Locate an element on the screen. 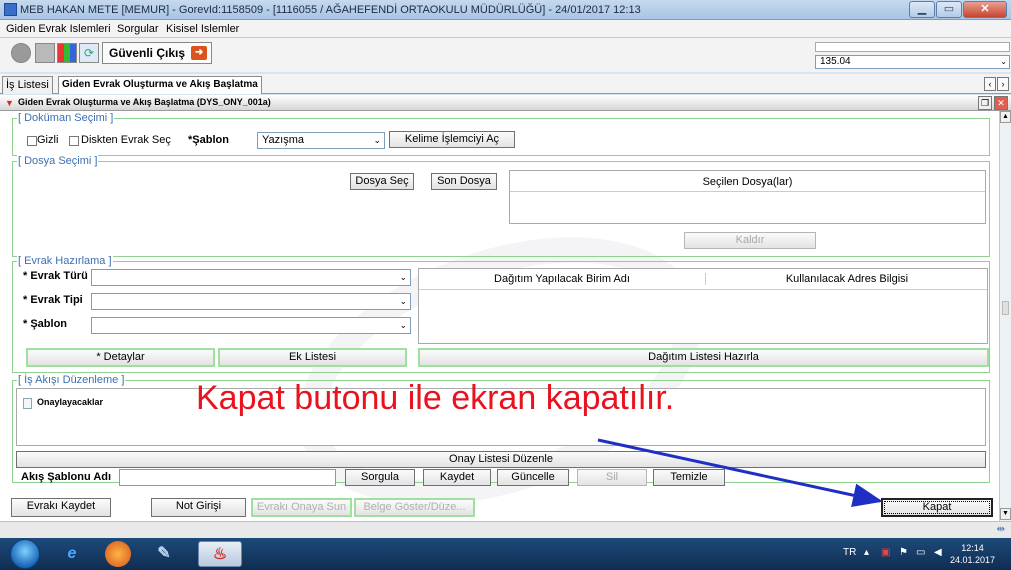 The height and width of the screenshot is (570, 1011). paint-icon: ✎ is located at coordinates (164, 554).